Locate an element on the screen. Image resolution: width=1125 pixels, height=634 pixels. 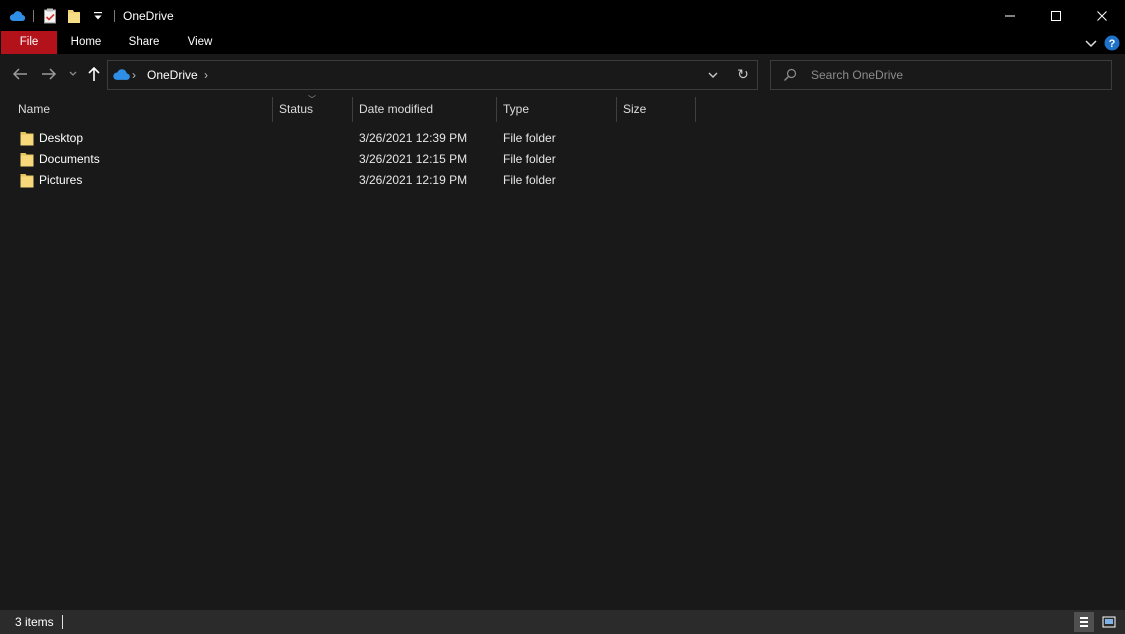
expand-ribbon-chevron-icon is located at coordinates (1091, 43).